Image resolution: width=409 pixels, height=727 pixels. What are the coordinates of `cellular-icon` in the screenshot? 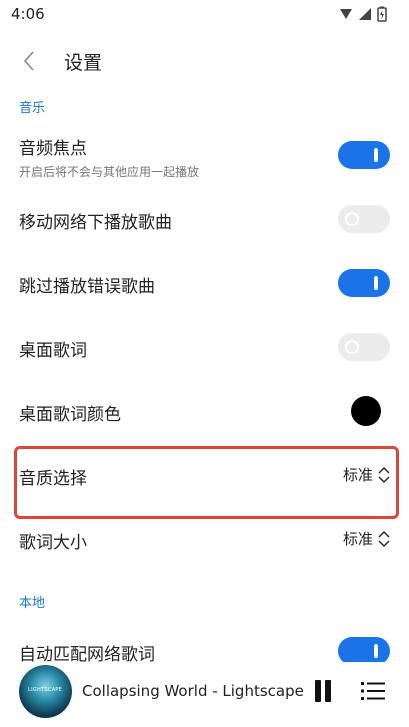 It's located at (365, 14).